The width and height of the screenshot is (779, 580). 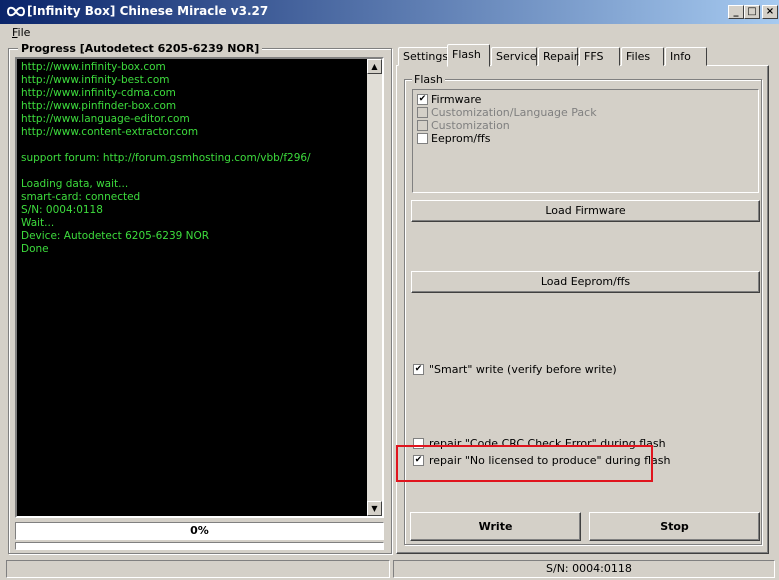 I want to click on menu-file-label: ile, so click(x=24, y=32).